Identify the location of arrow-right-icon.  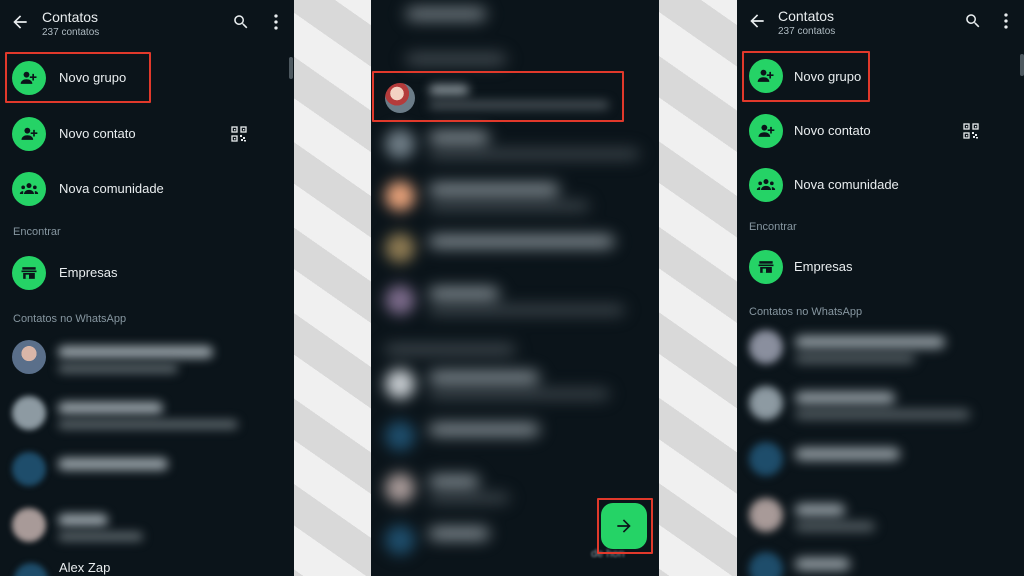
(624, 526).